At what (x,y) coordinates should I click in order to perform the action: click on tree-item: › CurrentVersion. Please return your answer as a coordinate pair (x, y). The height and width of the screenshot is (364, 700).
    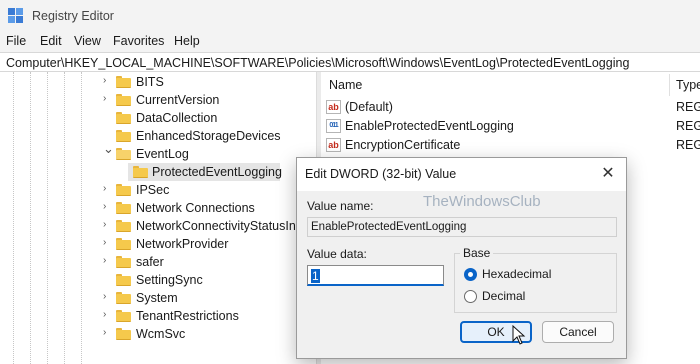
    Looking at the image, I should click on (208, 100).